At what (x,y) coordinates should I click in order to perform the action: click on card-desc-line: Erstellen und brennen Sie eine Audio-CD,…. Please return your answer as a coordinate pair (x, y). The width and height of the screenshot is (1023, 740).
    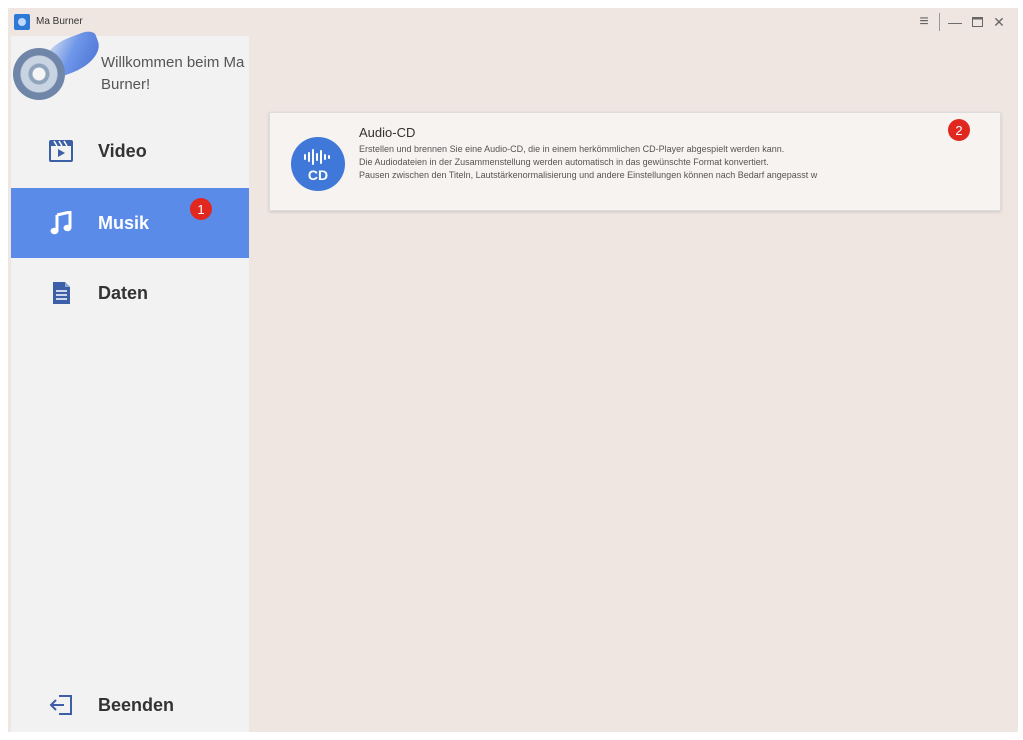
    Looking at the image, I should click on (572, 149).